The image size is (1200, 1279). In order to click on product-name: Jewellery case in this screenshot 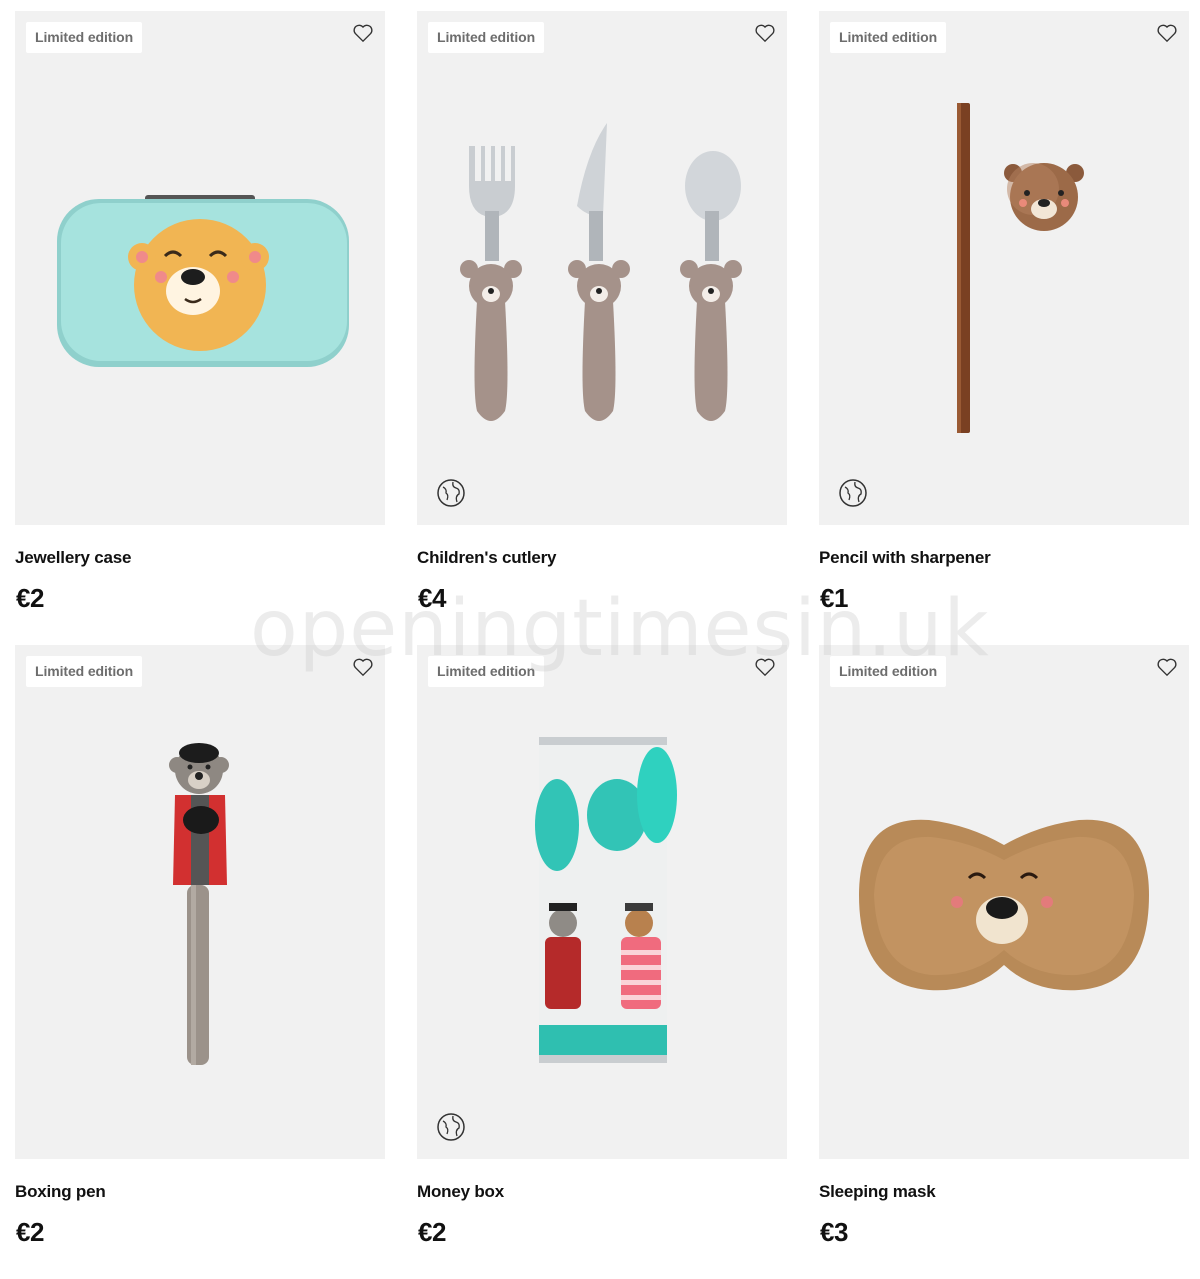, I will do `click(73, 558)`.